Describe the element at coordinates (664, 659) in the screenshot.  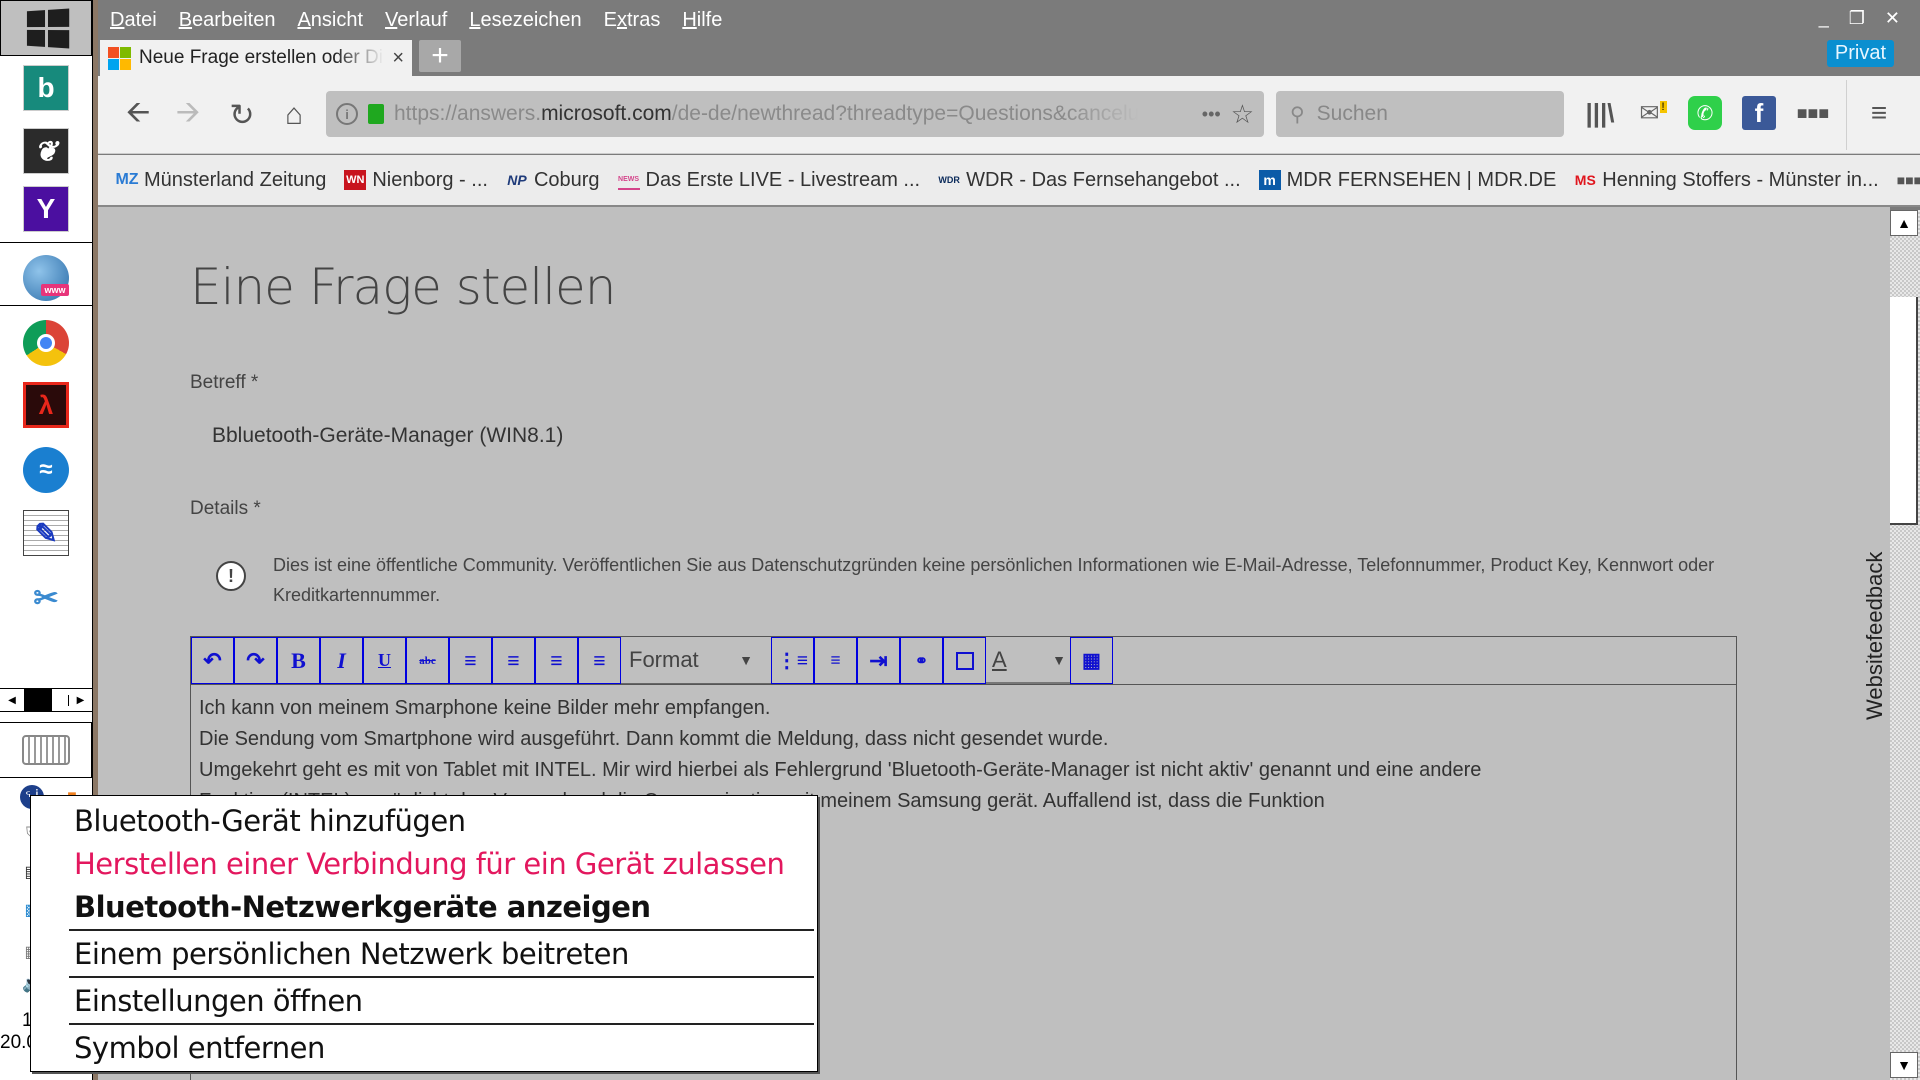
I see `format-label: Format` at that location.